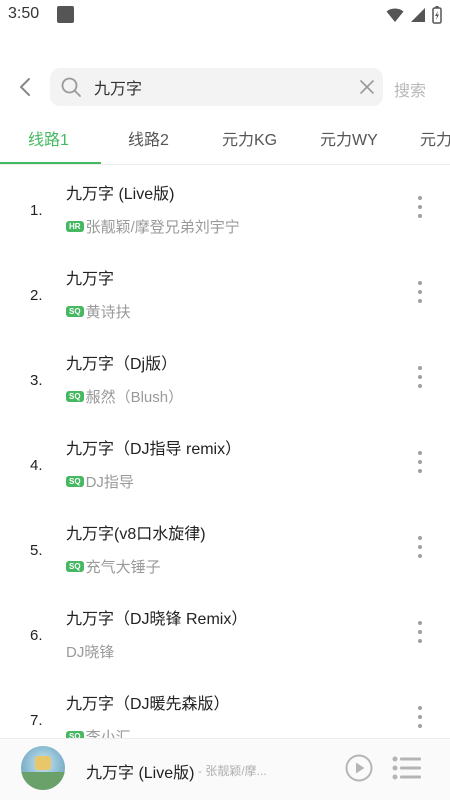 The image size is (450, 800). I want to click on notification-icon, so click(65, 14).